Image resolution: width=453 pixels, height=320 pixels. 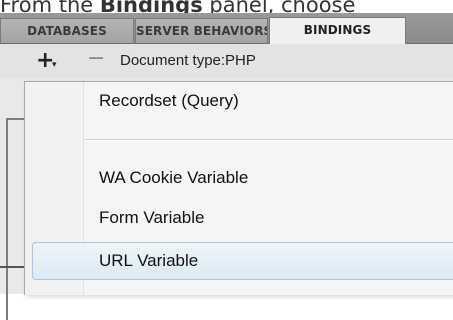 I want to click on menu-item-url-variable: URL Variable, so click(x=242, y=261).